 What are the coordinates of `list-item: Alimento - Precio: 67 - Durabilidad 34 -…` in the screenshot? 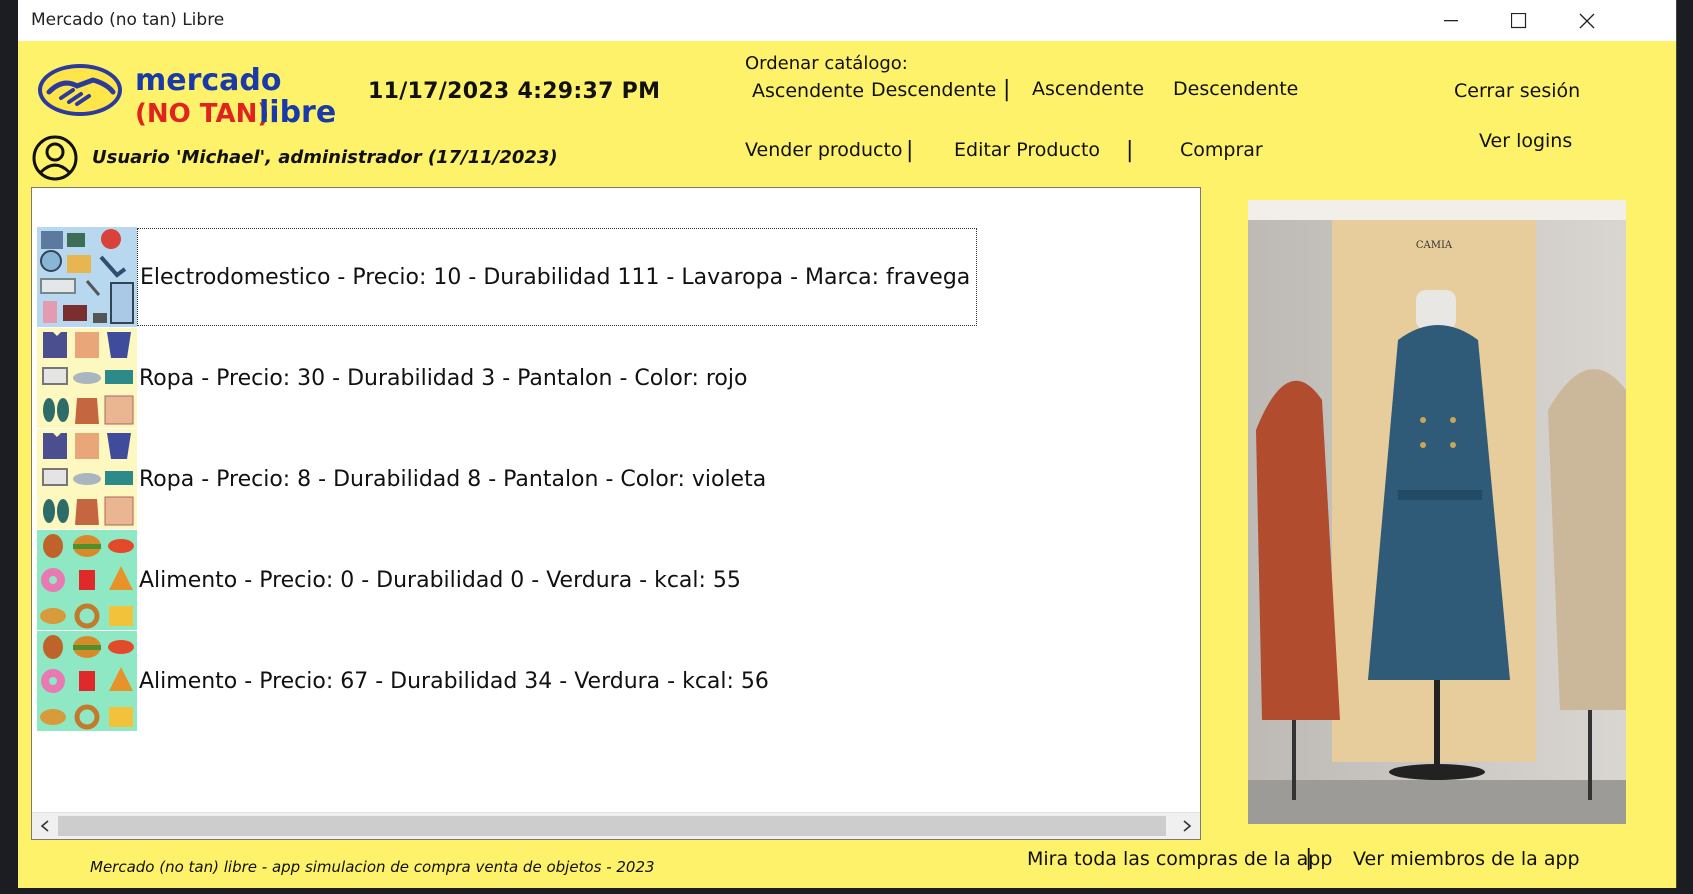 It's located at (403, 681).